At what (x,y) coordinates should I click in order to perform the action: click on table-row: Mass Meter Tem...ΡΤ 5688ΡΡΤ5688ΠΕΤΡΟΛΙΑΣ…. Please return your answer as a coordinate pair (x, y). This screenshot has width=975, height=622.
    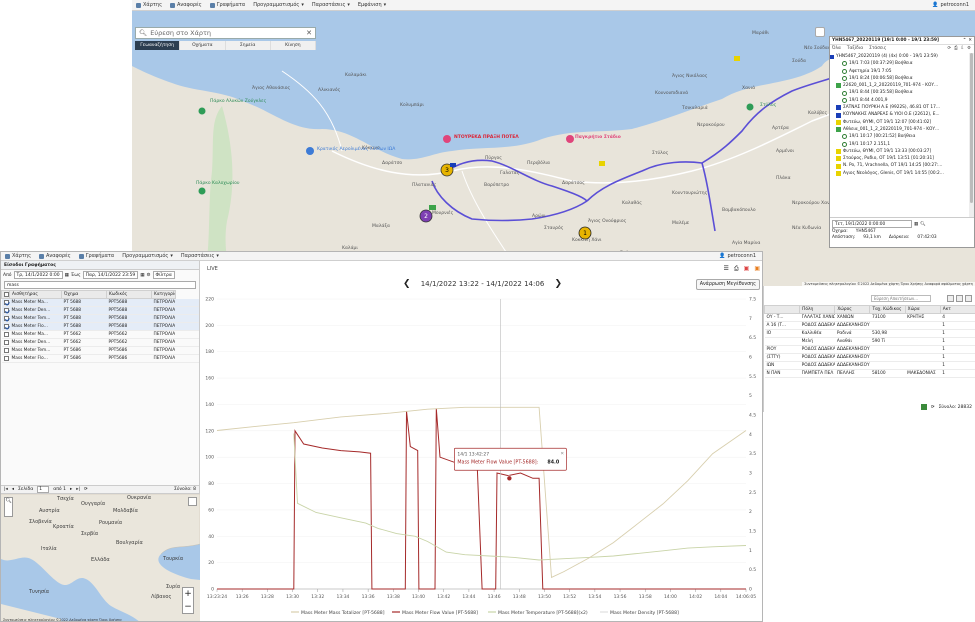
    Looking at the image, I should click on (100, 318).